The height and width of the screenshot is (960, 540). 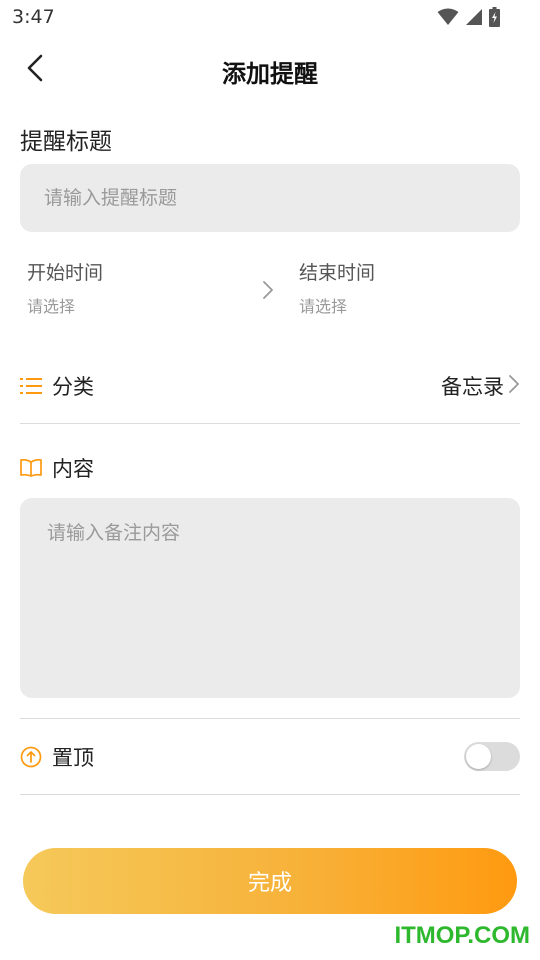 What do you see at coordinates (472, 387) in the screenshot?
I see `category-value: 备忘录` at bounding box center [472, 387].